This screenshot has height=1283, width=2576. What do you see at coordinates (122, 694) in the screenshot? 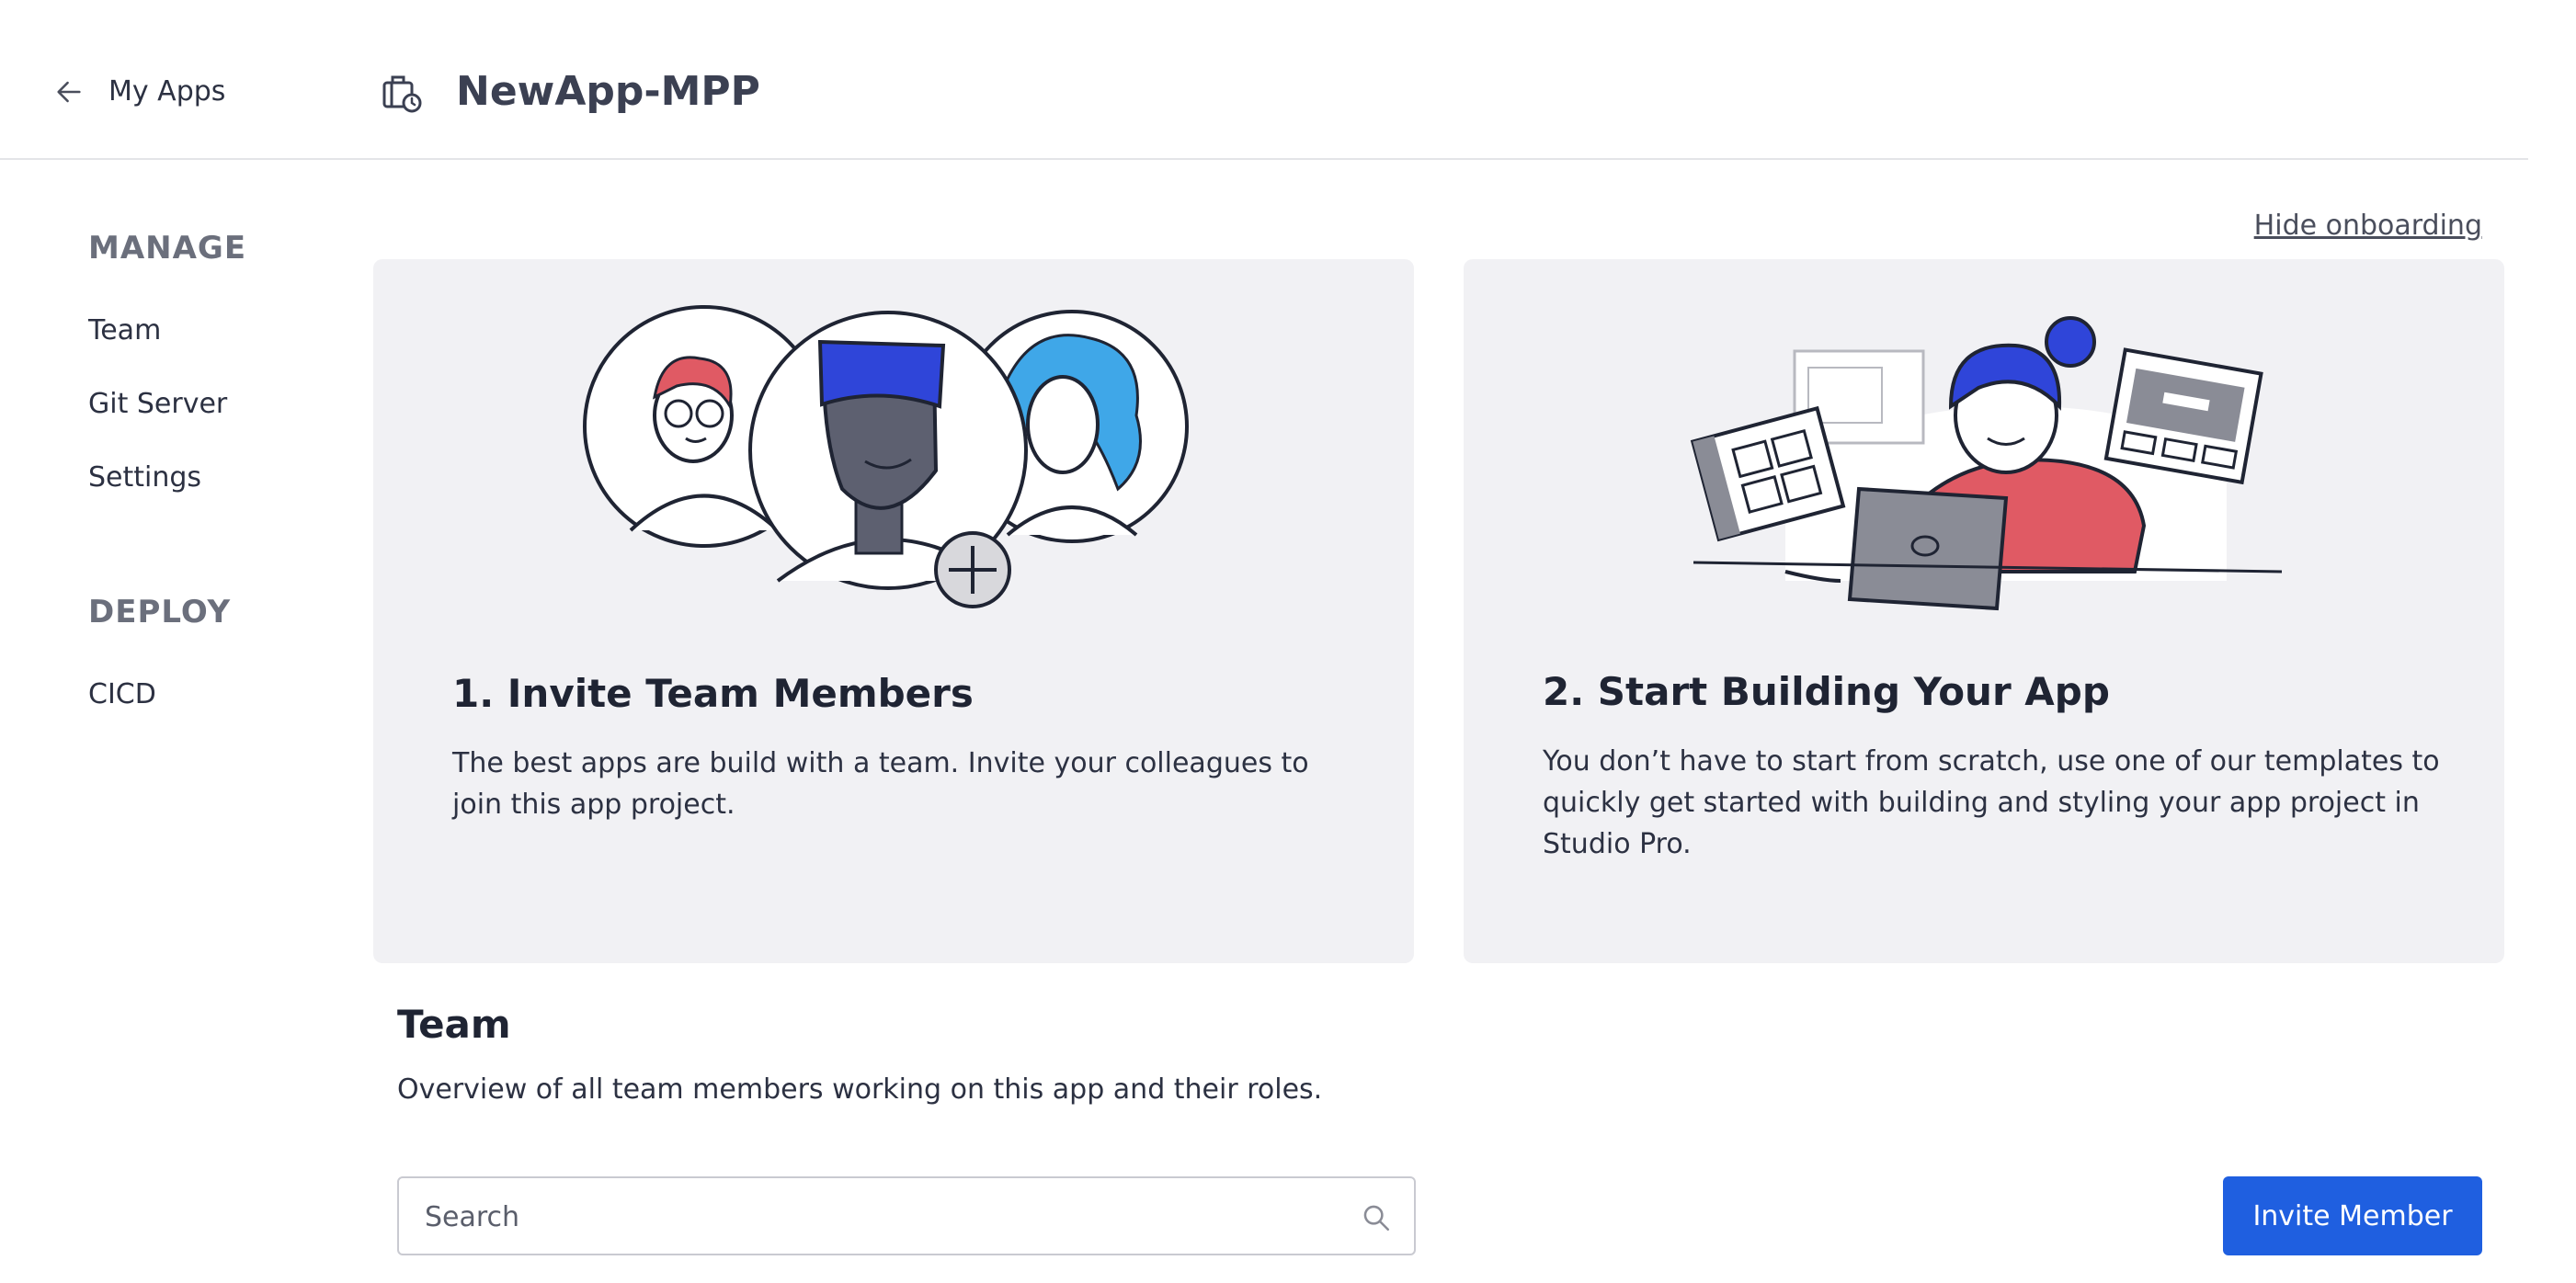
I see `sidebar-item-cicd: CICD` at bounding box center [122, 694].